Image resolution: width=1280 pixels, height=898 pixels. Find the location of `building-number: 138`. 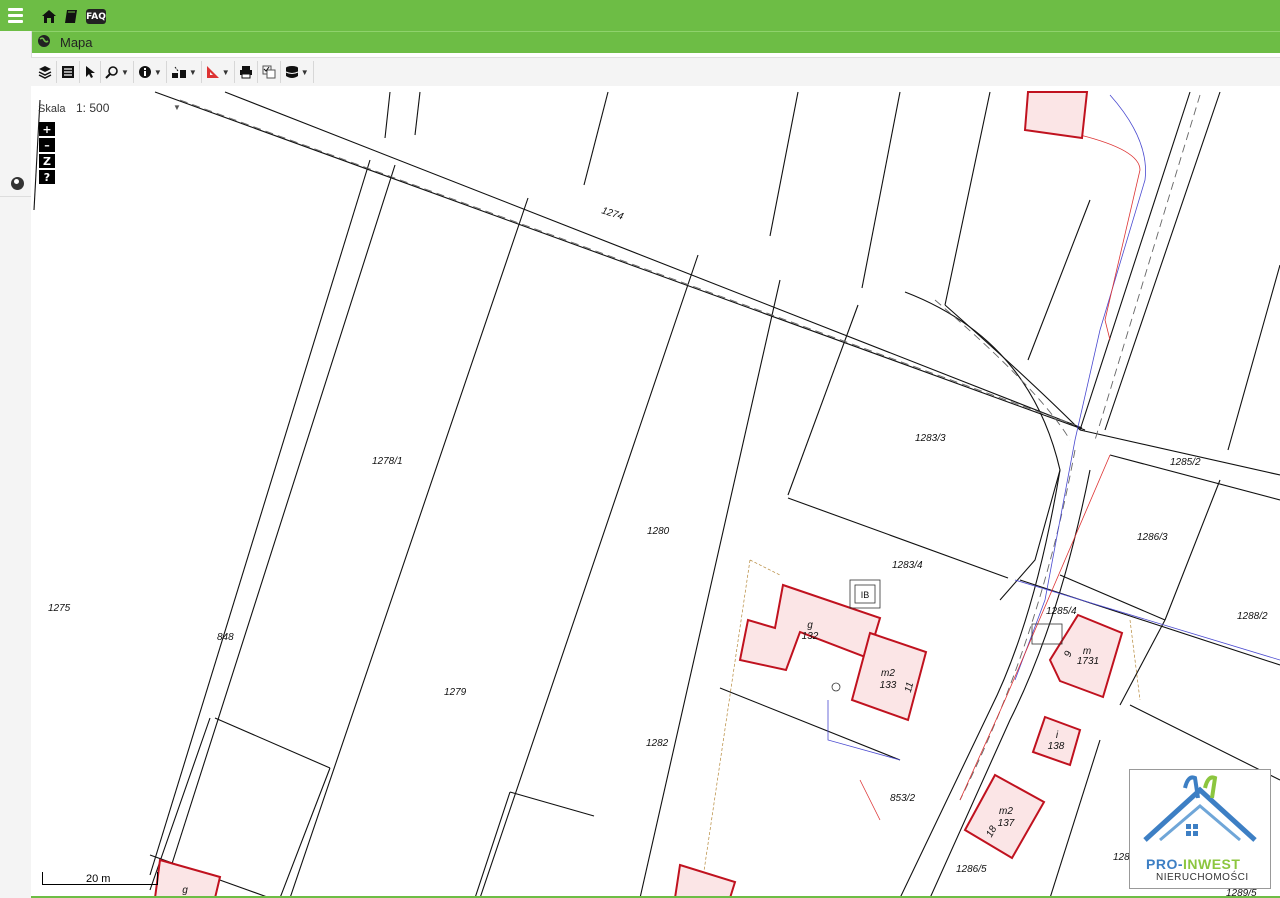

building-number: 138 is located at coordinates (1056, 746).